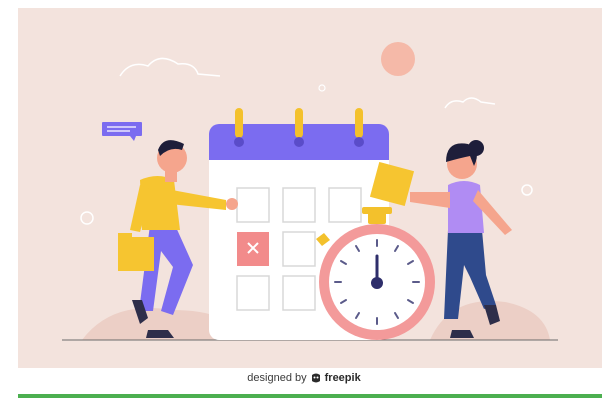  Describe the element at coordinates (122, 131) in the screenshot. I see `chat-bubble-icon` at that location.